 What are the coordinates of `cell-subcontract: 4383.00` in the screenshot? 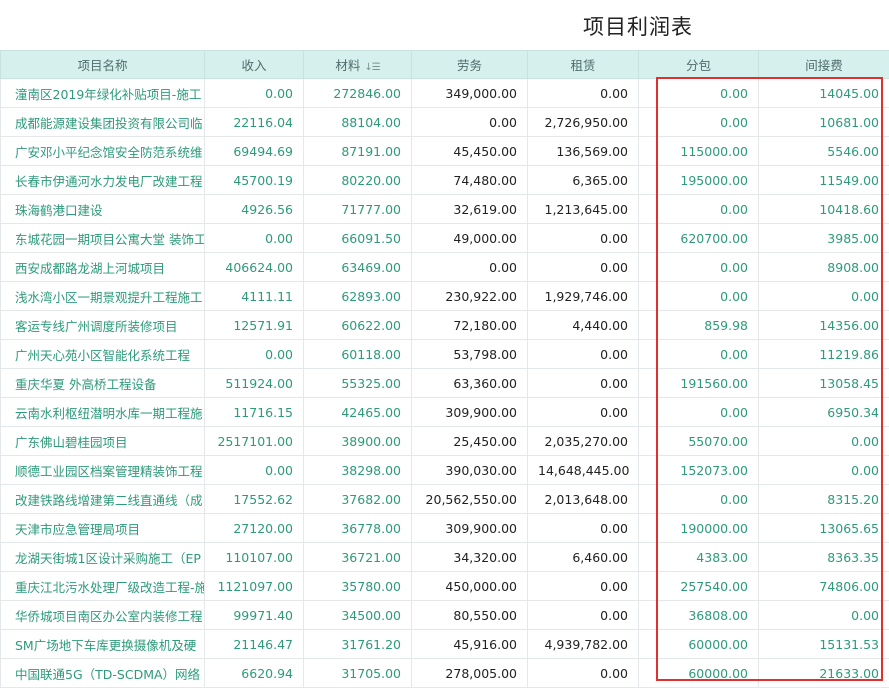 It's located at (699, 557).